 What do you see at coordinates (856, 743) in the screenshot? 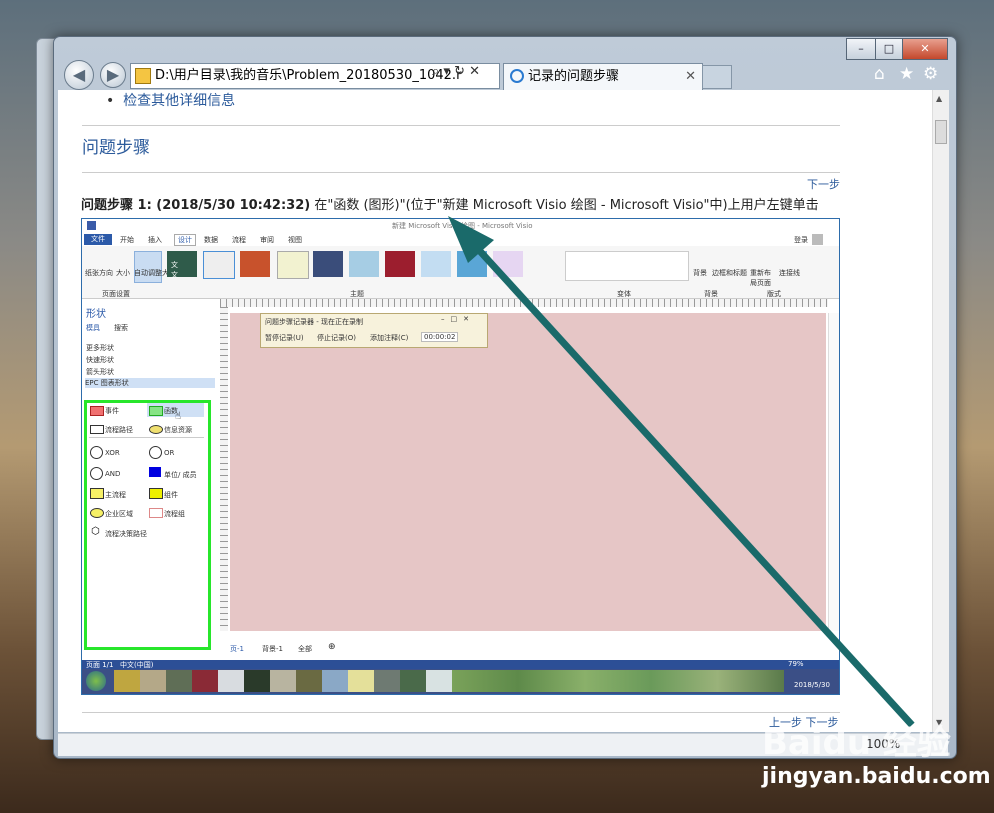
I see `baidu-watermark: Baidu 经验` at bounding box center [856, 743].